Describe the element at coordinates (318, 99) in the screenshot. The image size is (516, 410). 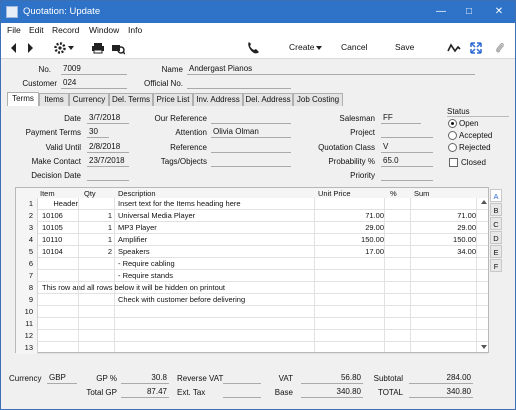
I see `tab-job-costing: Job Costing` at that location.